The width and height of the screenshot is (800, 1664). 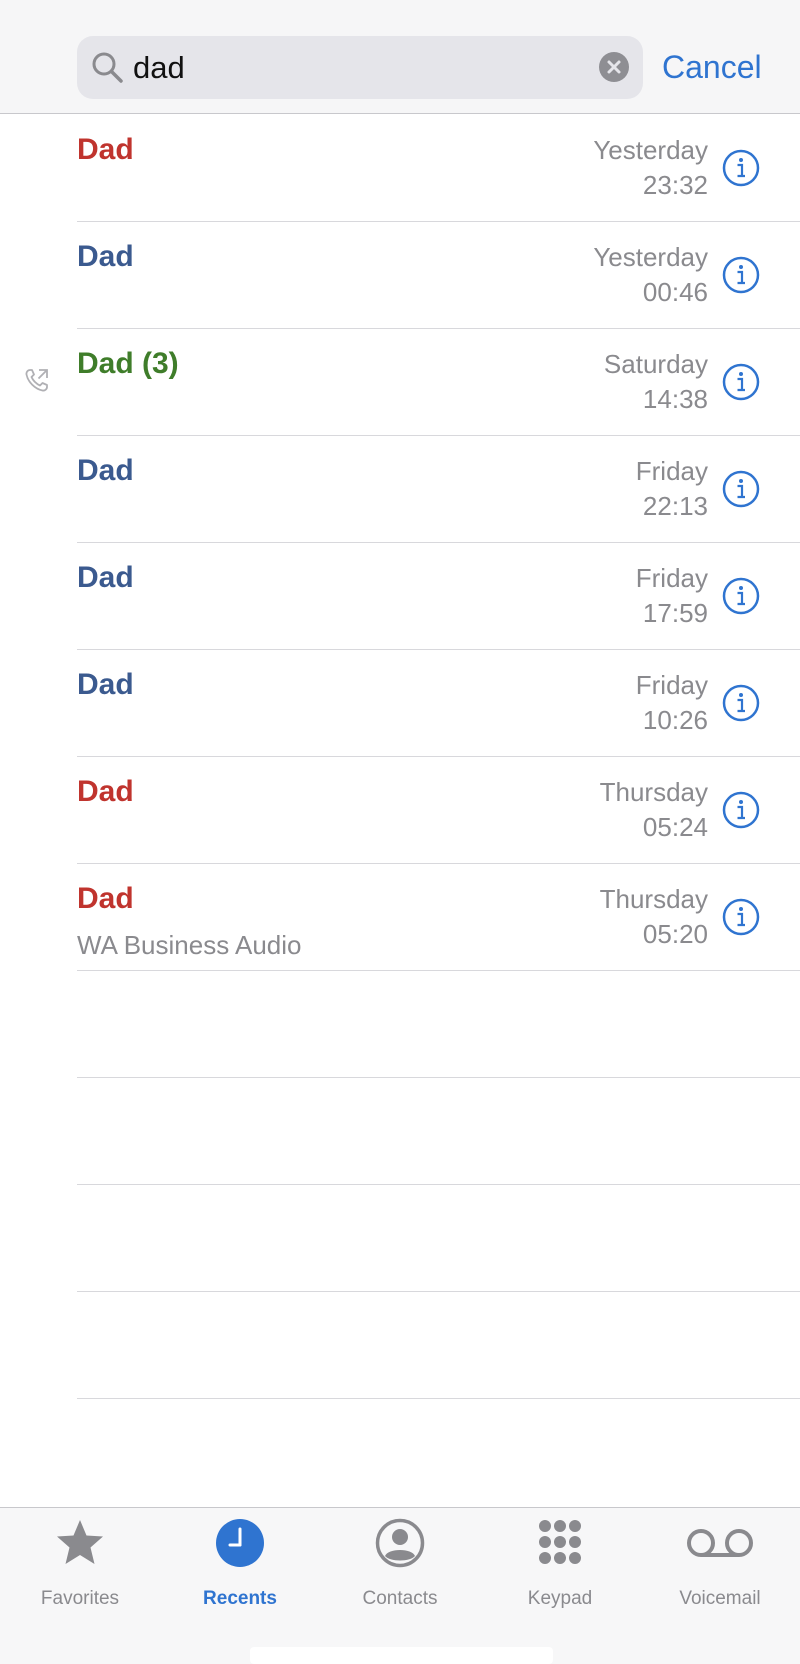 What do you see at coordinates (360, 67) in the screenshot?
I see `search-field: dad` at bounding box center [360, 67].